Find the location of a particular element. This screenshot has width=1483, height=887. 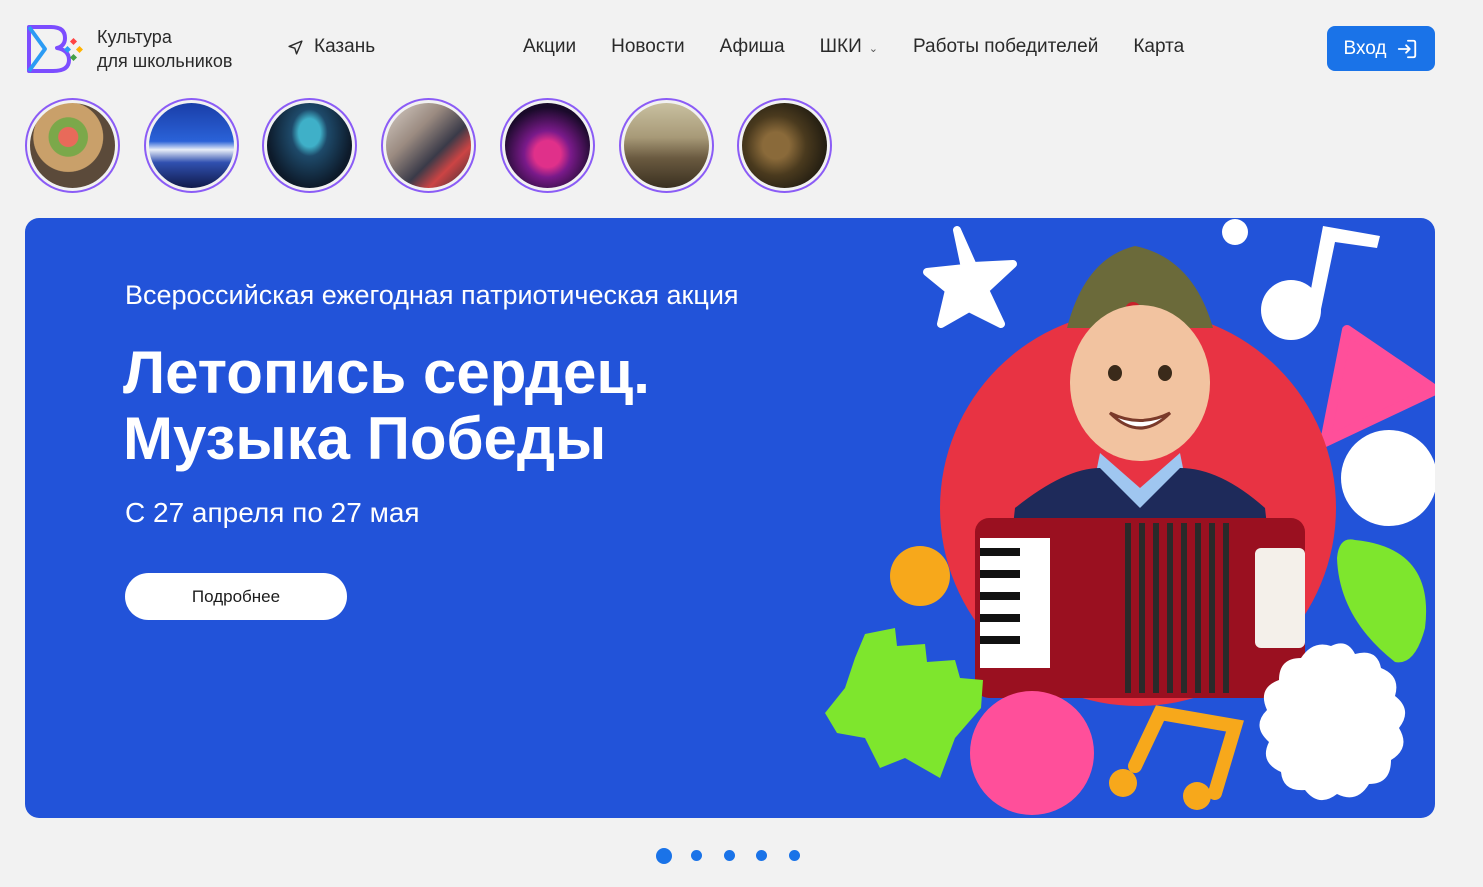

nav-item-afisha: Афиша is located at coordinates (752, 47).